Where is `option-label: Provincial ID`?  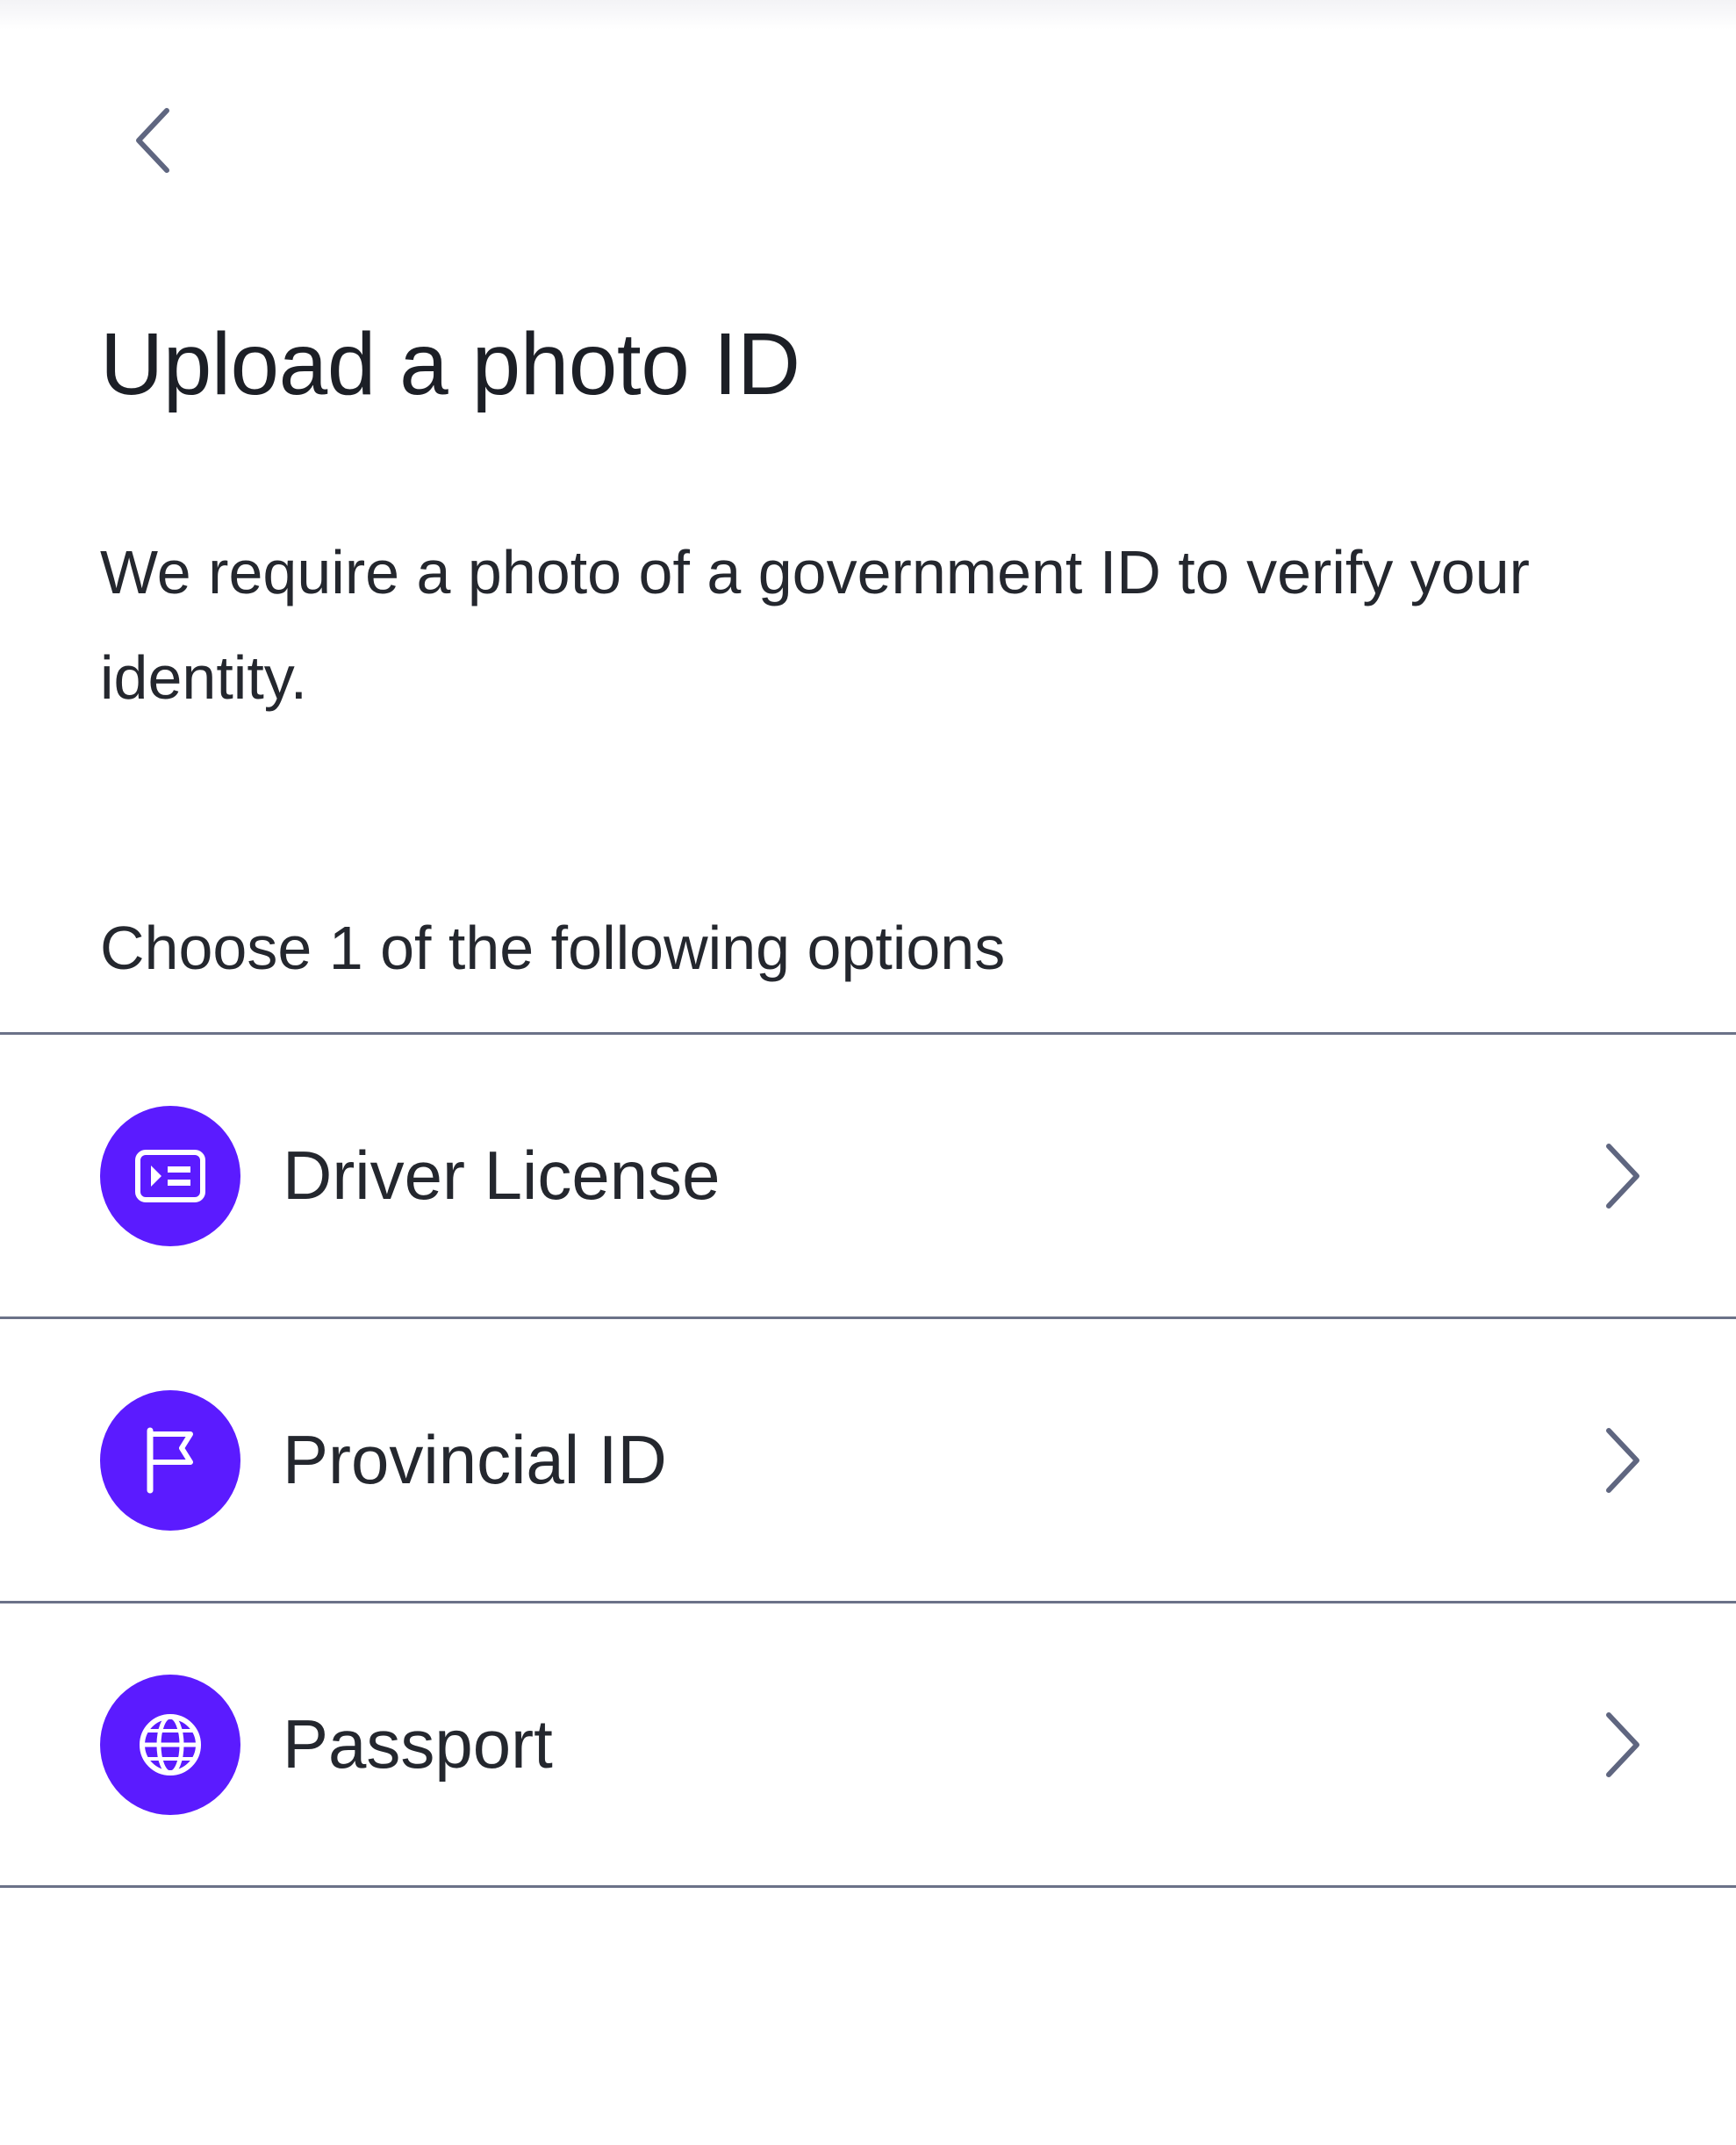 option-label: Provincial ID is located at coordinates (475, 1459).